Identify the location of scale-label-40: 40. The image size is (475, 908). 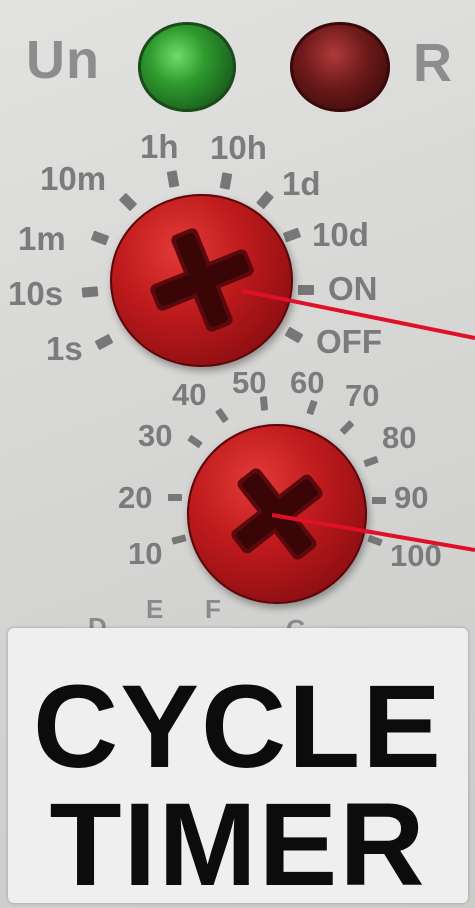
(189, 394).